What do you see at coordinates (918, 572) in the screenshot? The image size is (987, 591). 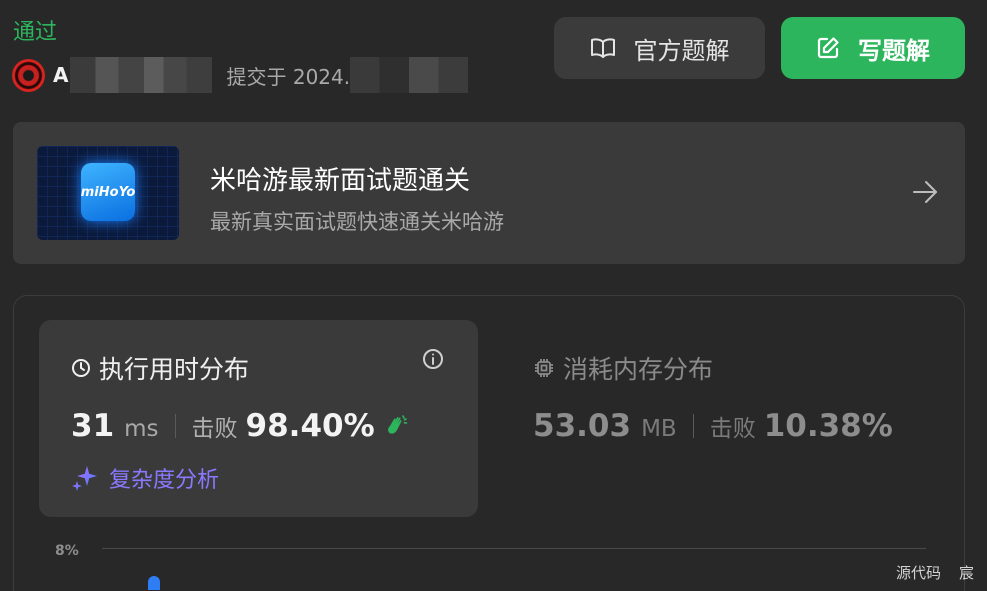 I see `source-code-label: 源代码` at bounding box center [918, 572].